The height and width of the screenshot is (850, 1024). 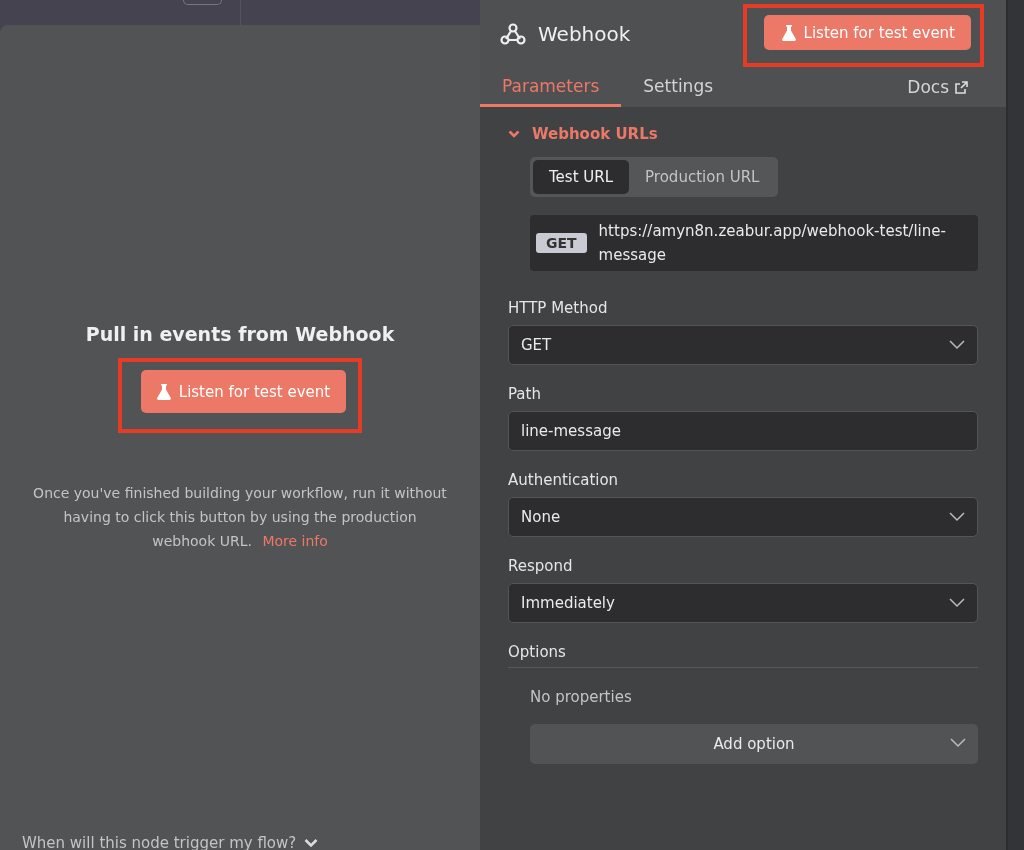 I want to click on field-label: HTTP Method, so click(x=558, y=308).